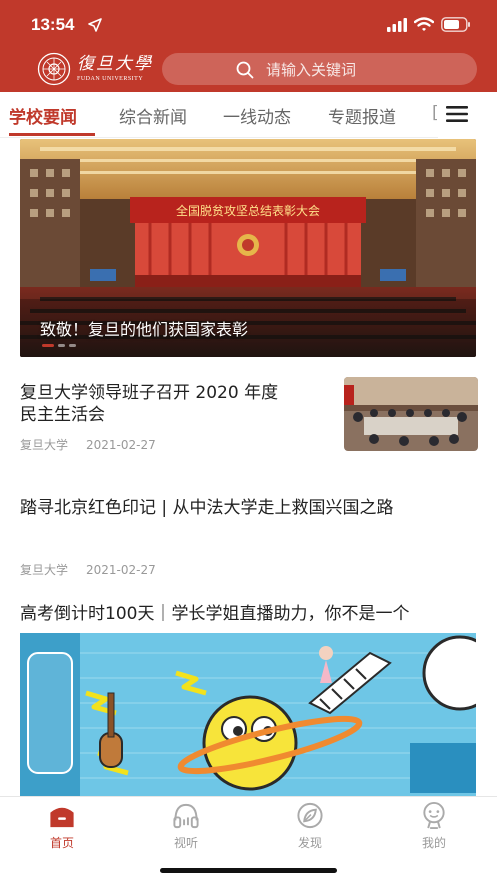 The image size is (497, 883). What do you see at coordinates (245, 70) in the screenshot?
I see `search-icon` at bounding box center [245, 70].